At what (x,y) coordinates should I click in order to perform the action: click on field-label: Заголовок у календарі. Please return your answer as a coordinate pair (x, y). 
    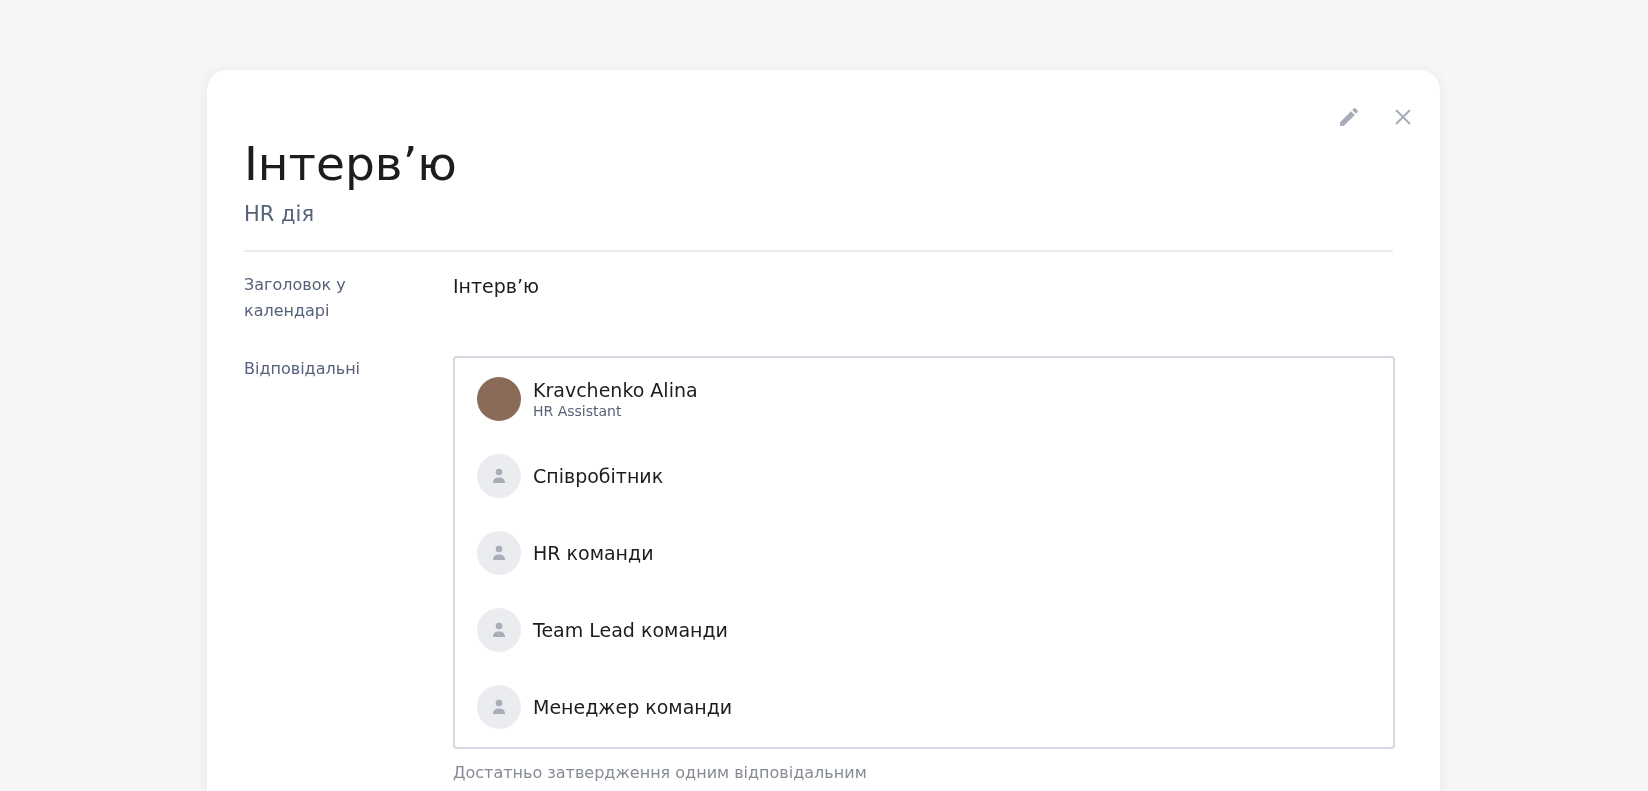
    Looking at the image, I should click on (295, 298).